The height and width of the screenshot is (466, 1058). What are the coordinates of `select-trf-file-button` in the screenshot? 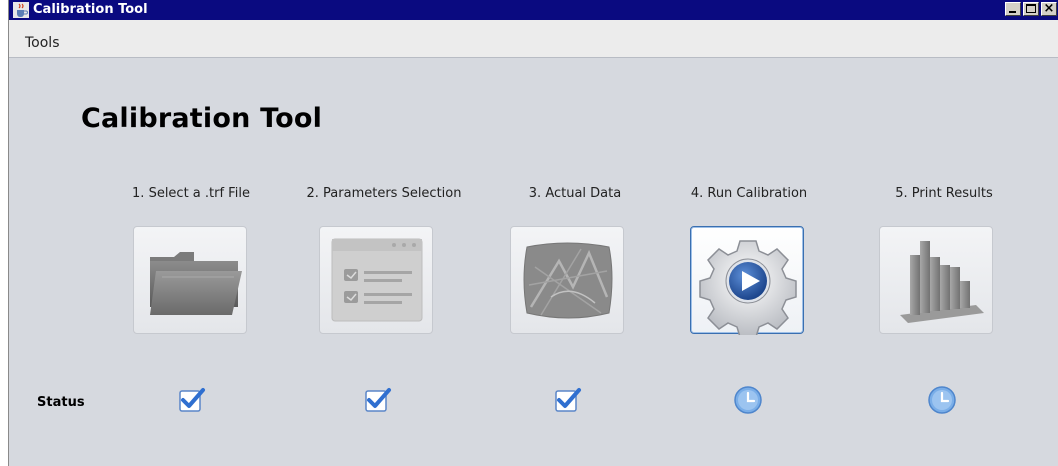 It's located at (190, 280).